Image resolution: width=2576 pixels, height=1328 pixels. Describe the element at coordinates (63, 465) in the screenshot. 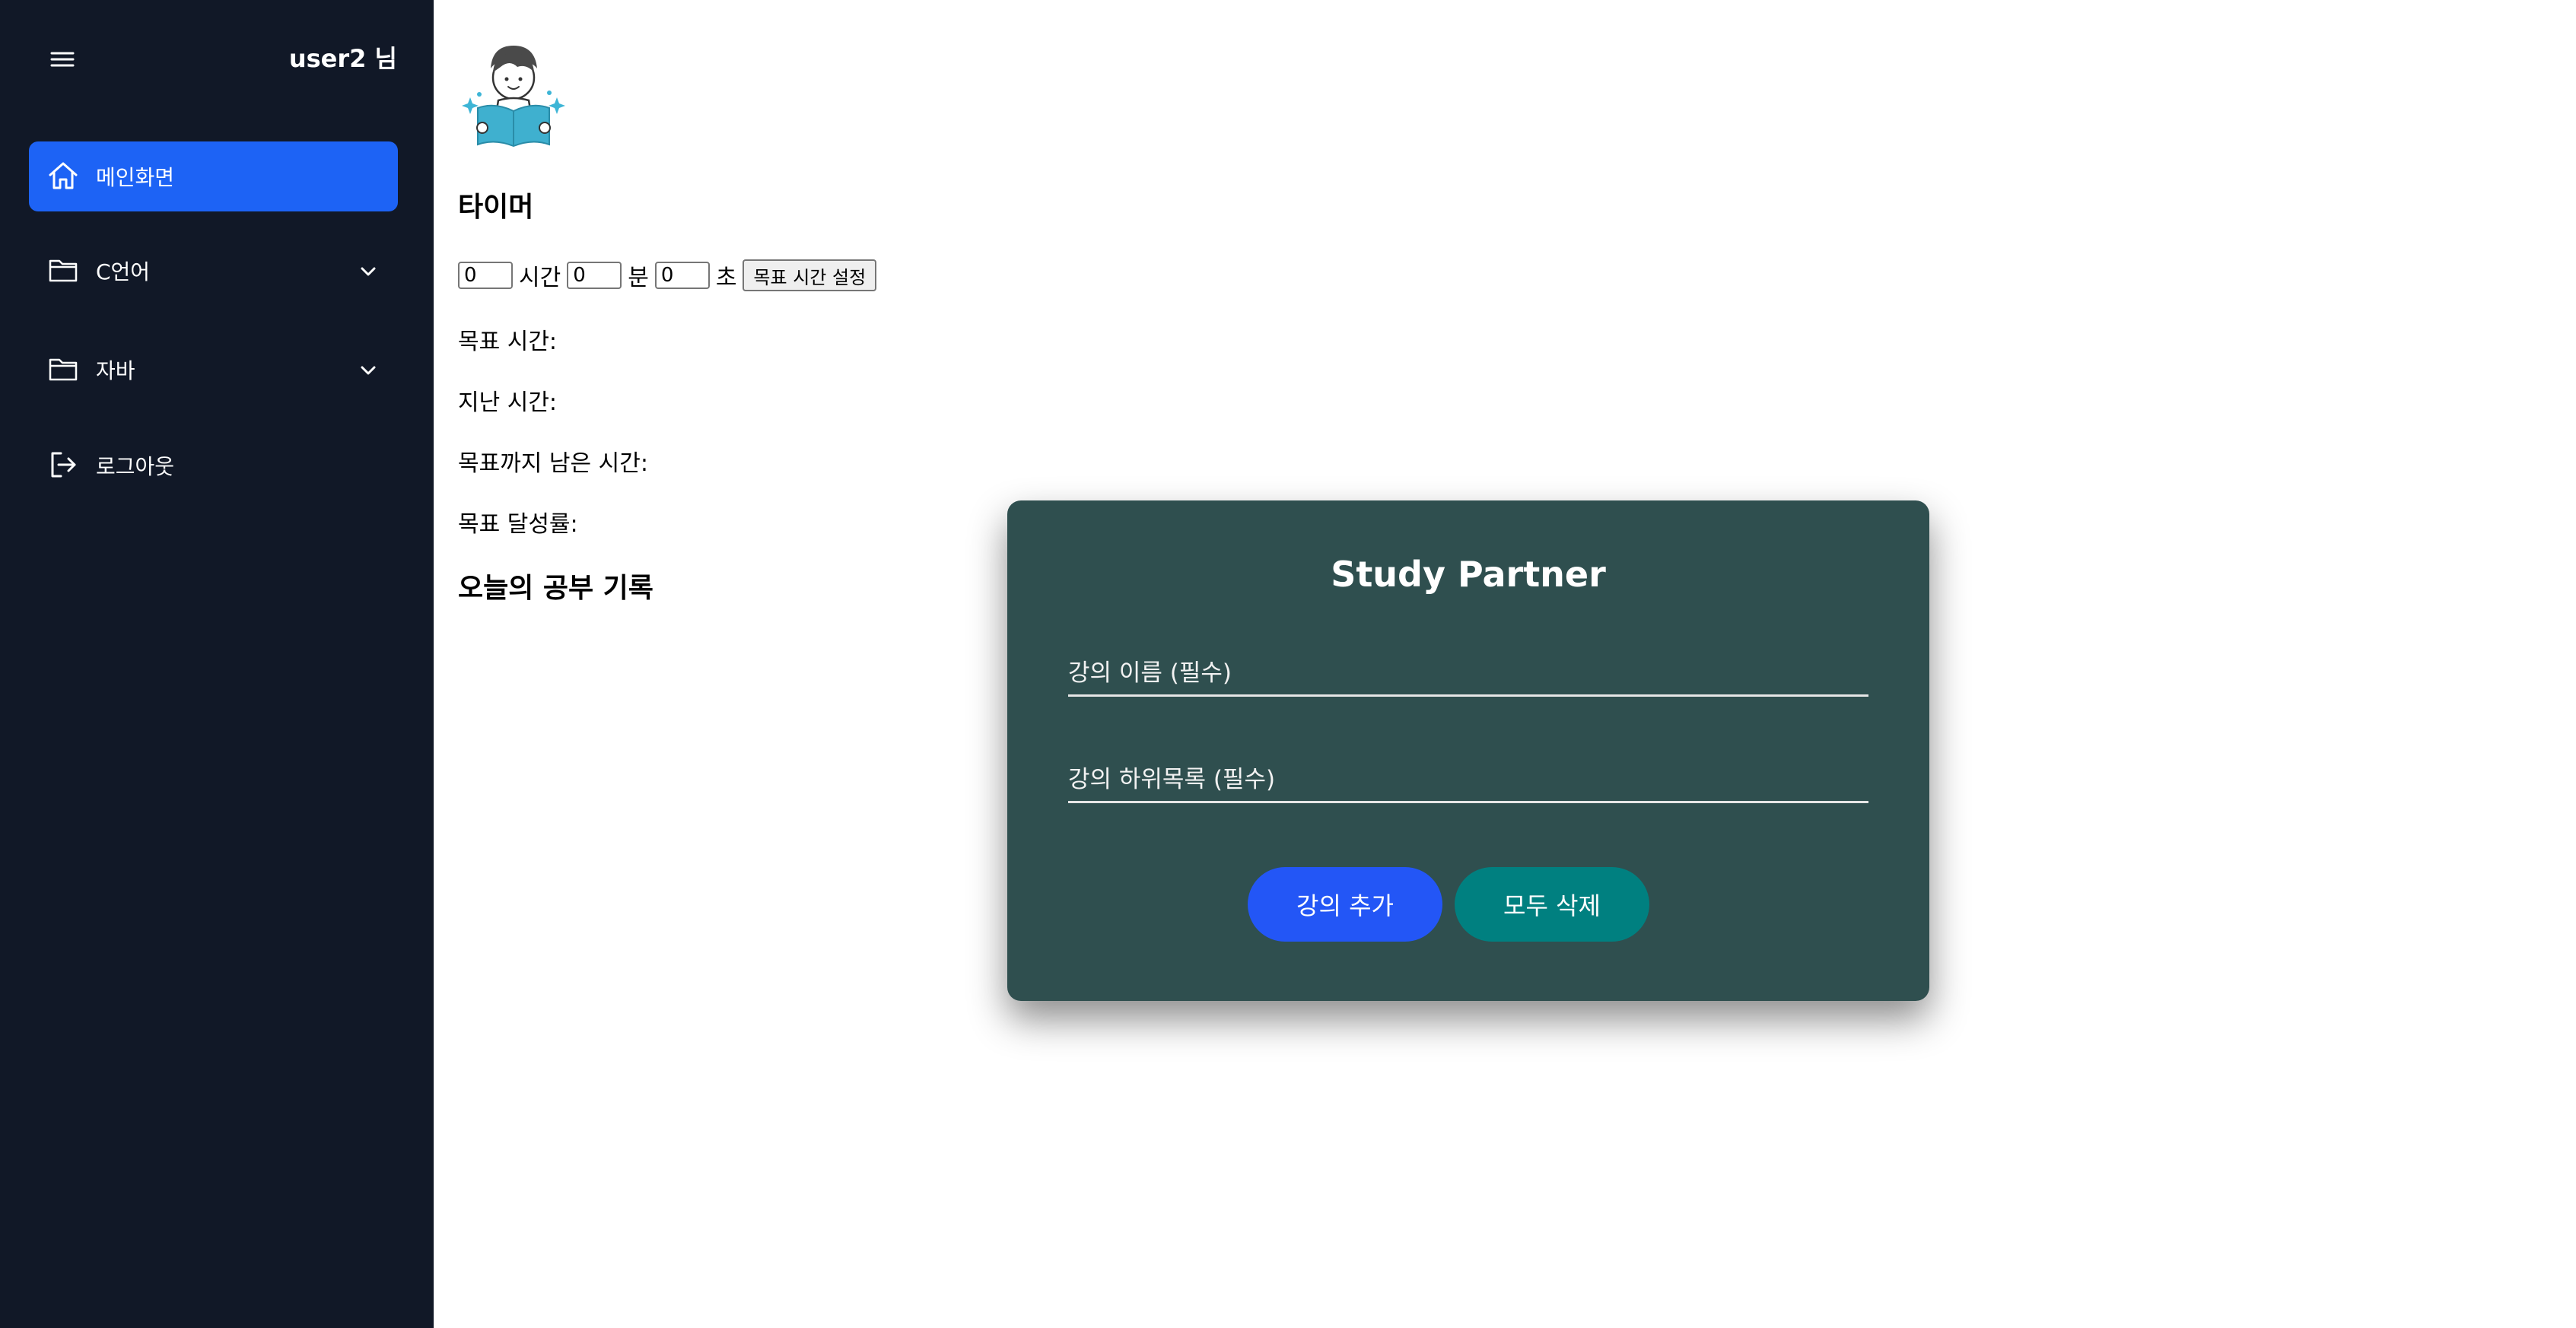

I see `logout-icon` at that location.